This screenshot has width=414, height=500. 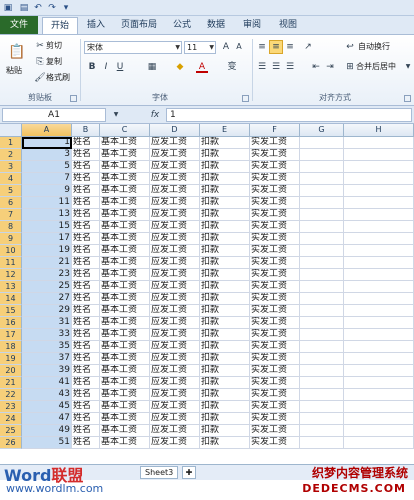 I want to click on column-header: A, so click(x=47, y=130).